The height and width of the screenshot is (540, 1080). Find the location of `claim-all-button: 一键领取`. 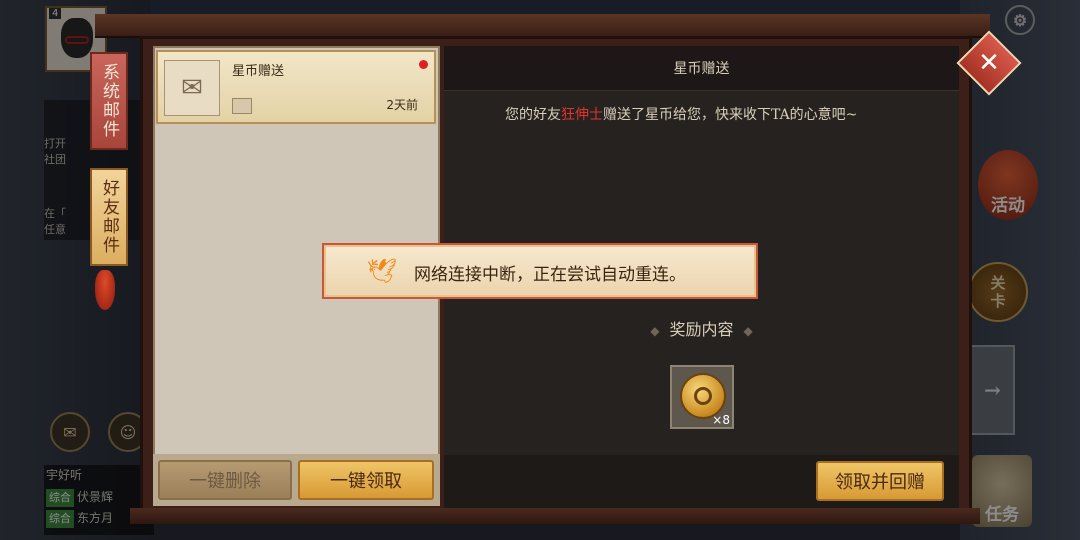

claim-all-button: 一键领取 is located at coordinates (366, 480).